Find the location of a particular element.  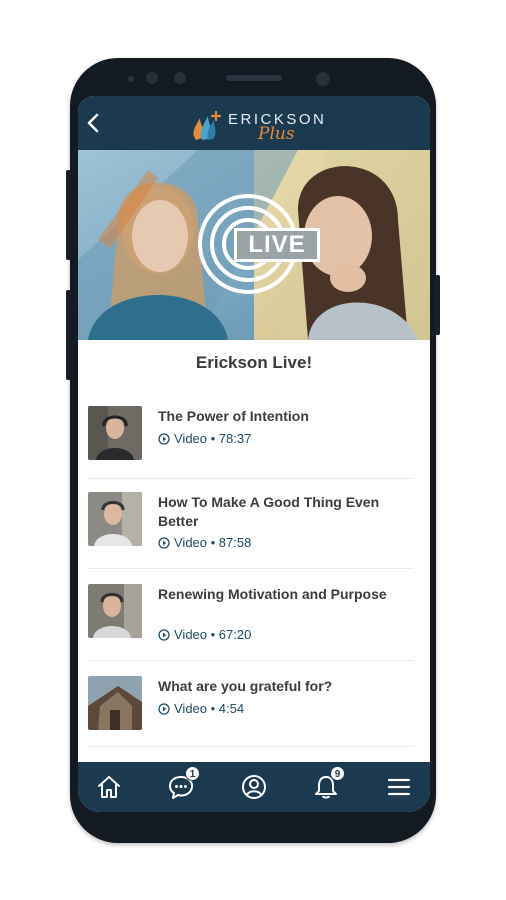

profile-button is located at coordinates (254, 787).